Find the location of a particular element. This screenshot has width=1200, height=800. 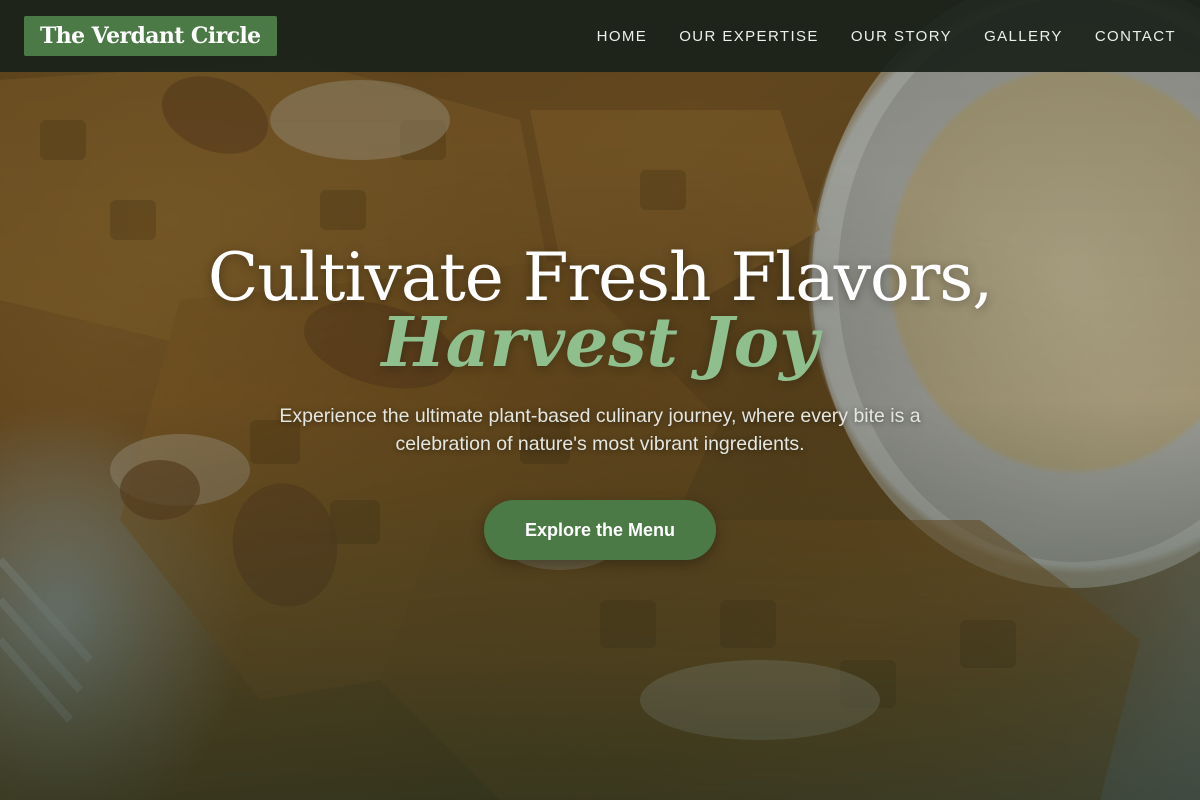

explore-menu-button: Explore the Menu is located at coordinates (600, 530).